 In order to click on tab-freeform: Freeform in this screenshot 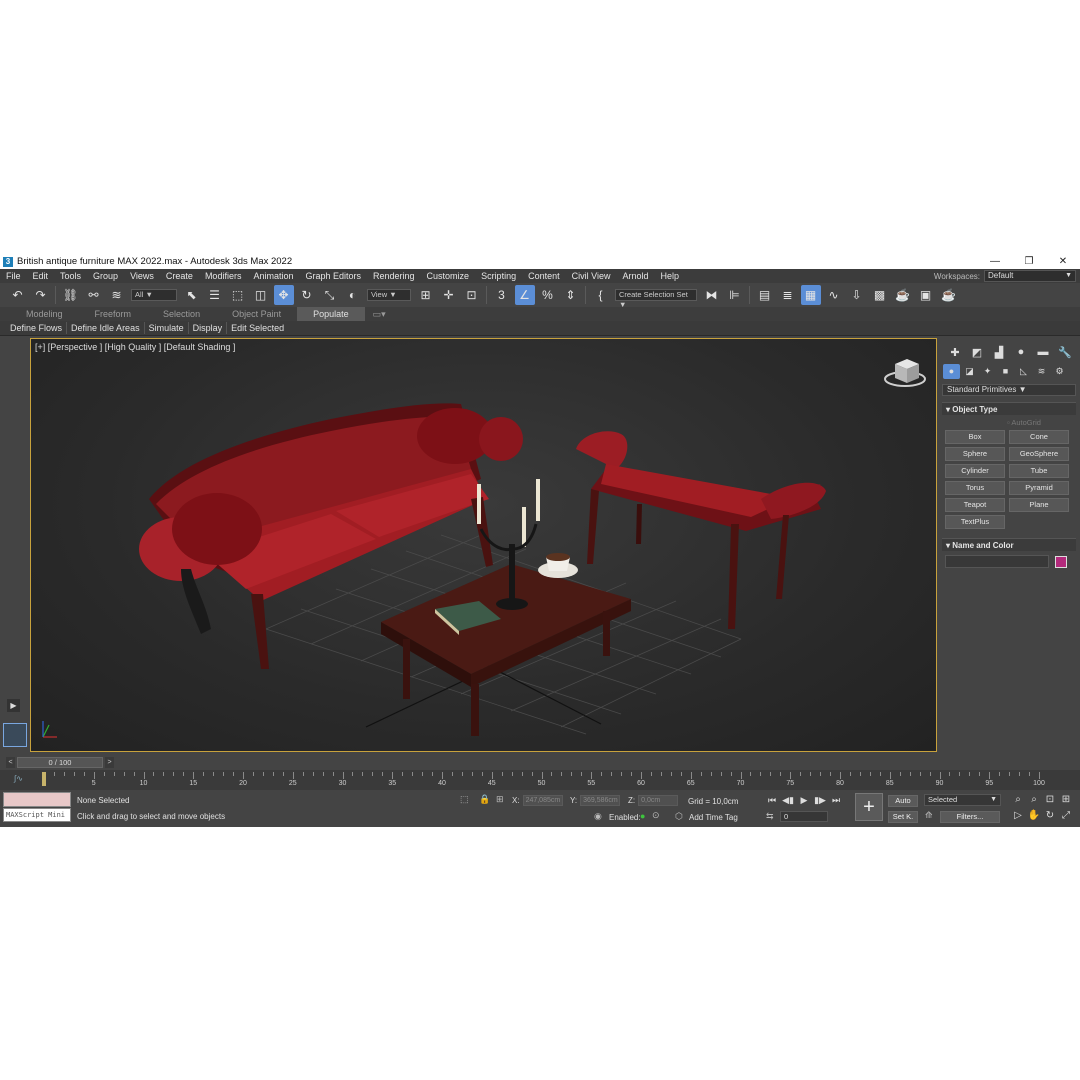, I will do `click(113, 314)`.